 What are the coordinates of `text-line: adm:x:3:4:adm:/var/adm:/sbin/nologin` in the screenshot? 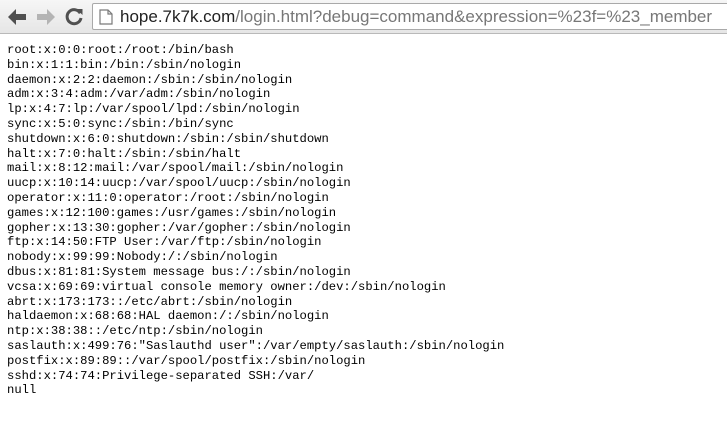 It's located at (139, 94).